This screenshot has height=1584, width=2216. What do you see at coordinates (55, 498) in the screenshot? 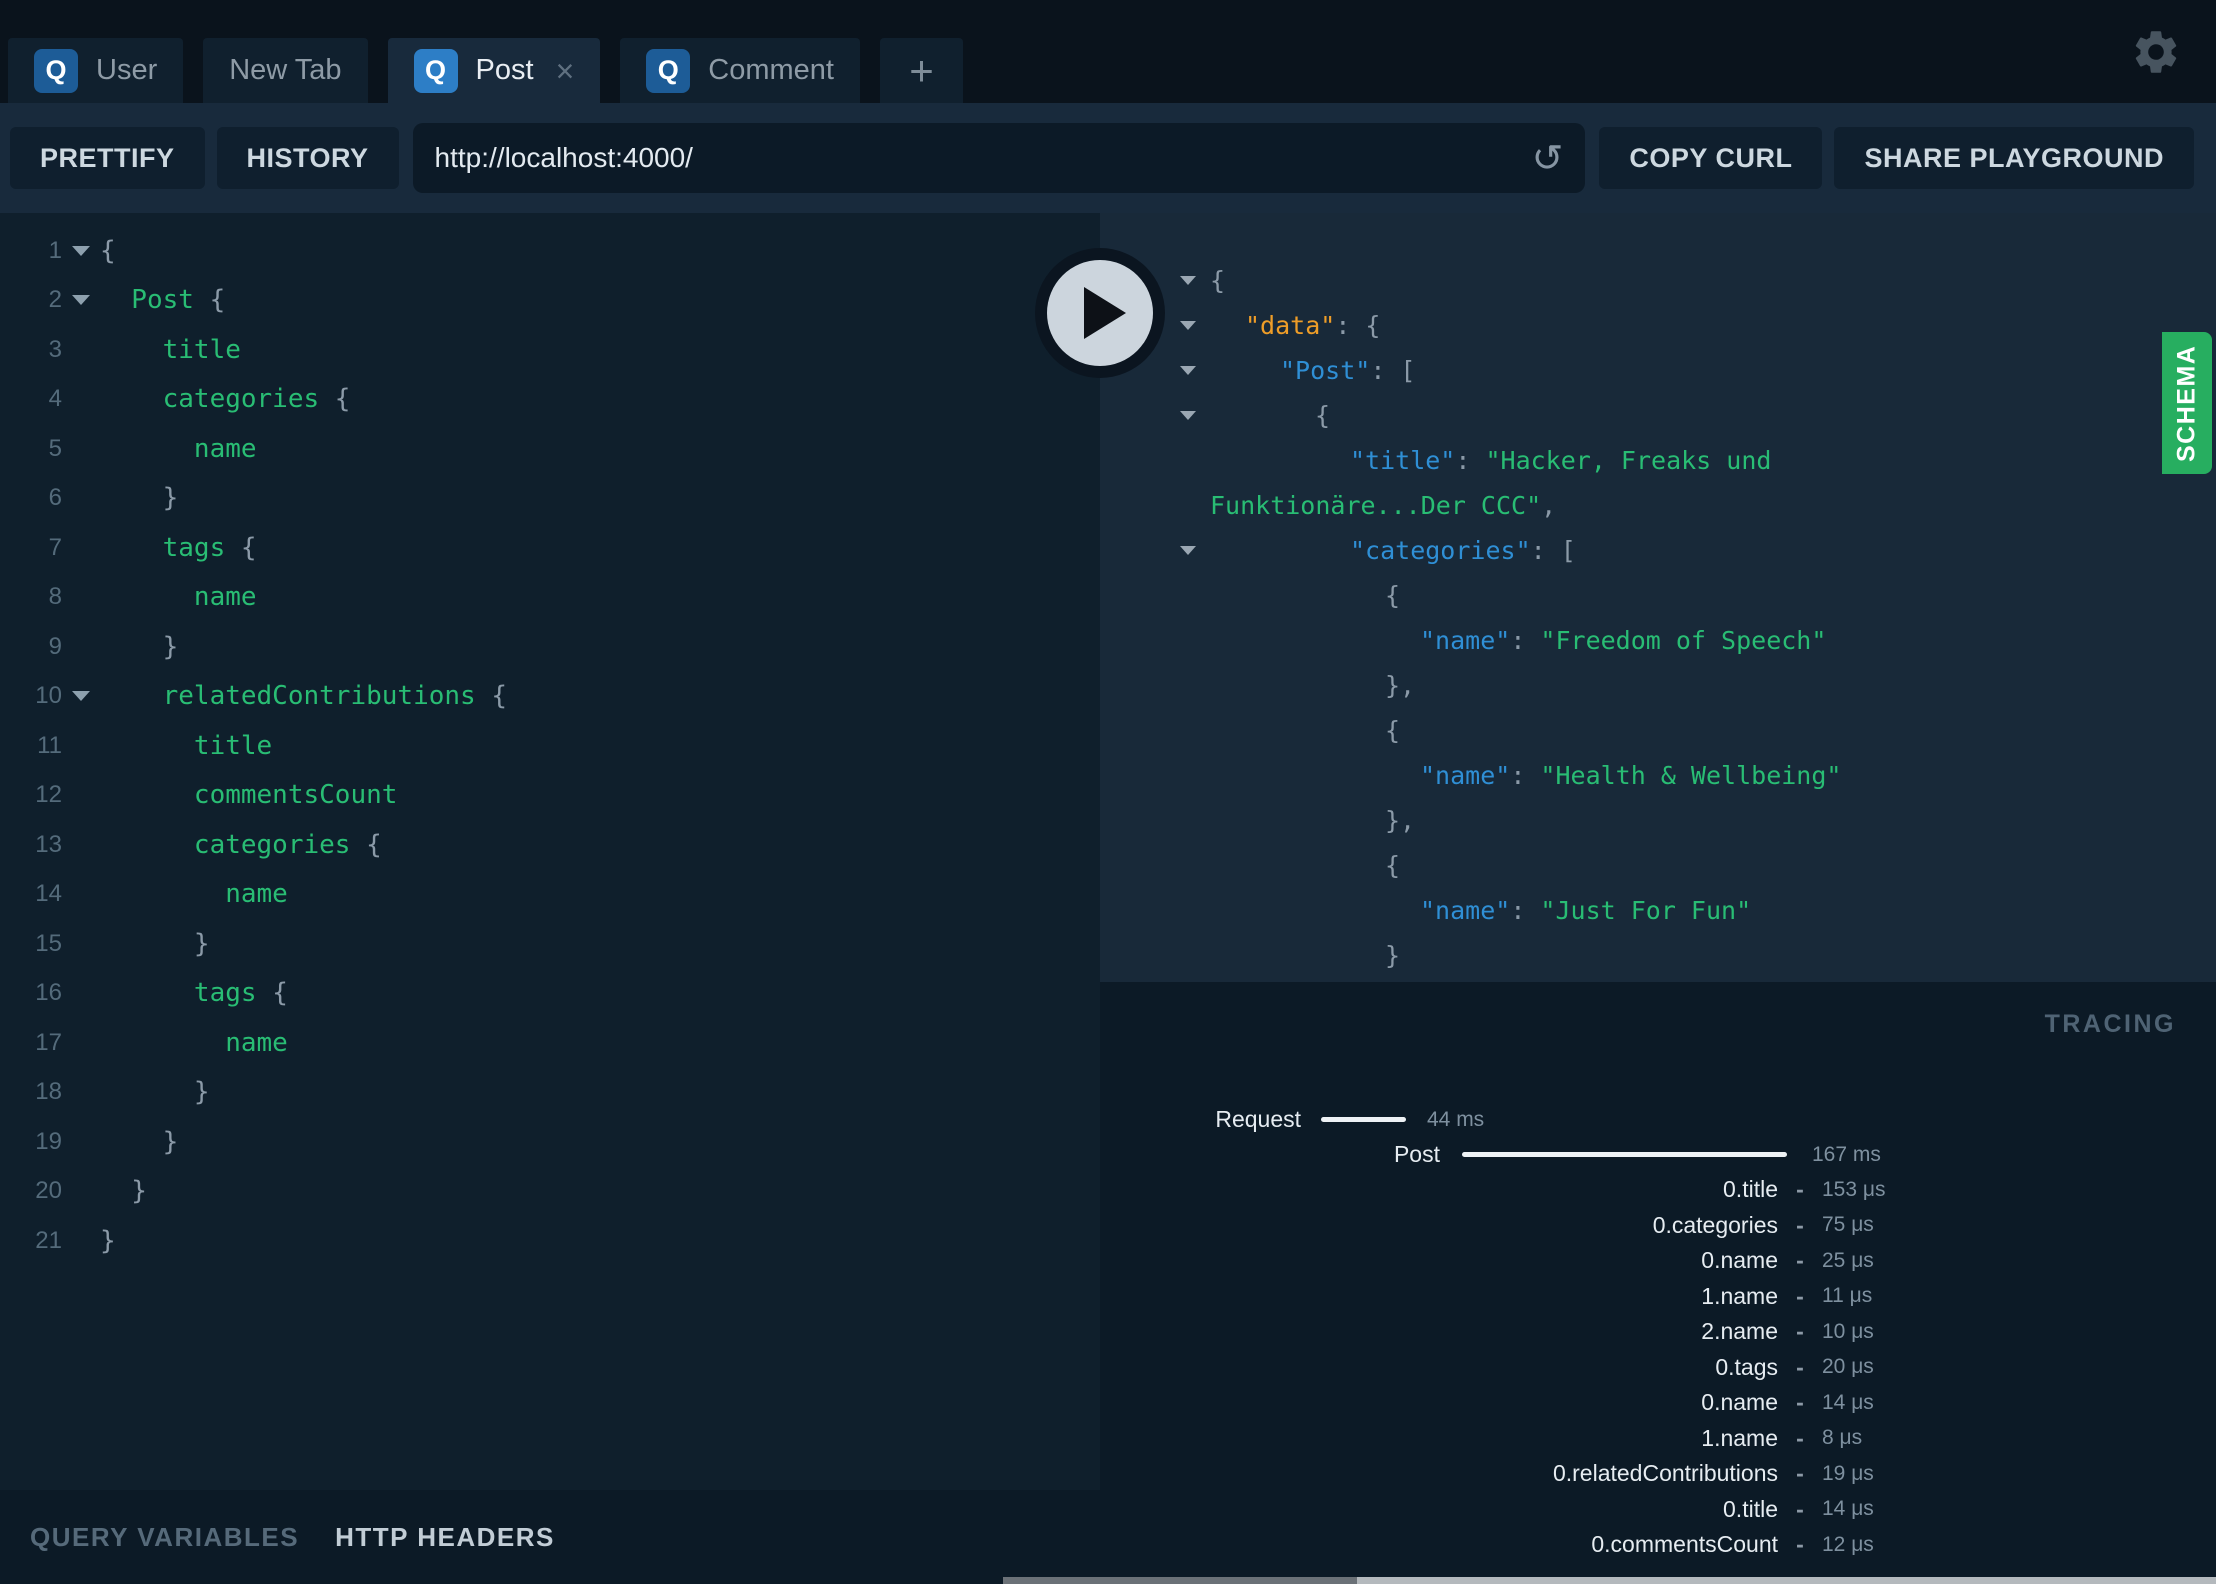
I see `line-number: 6` at bounding box center [55, 498].